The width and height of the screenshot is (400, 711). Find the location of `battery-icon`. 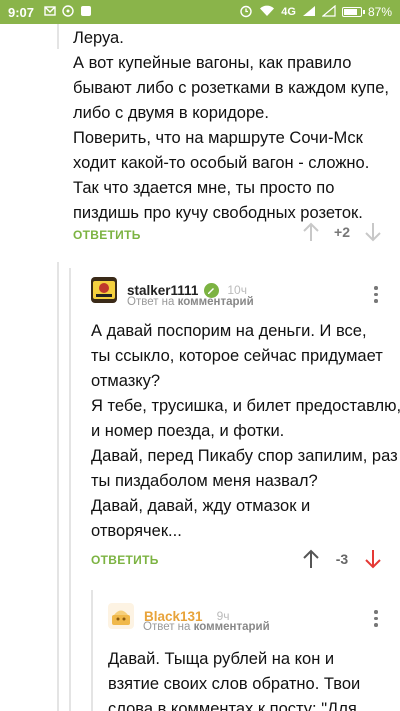

battery-icon is located at coordinates (353, 12).